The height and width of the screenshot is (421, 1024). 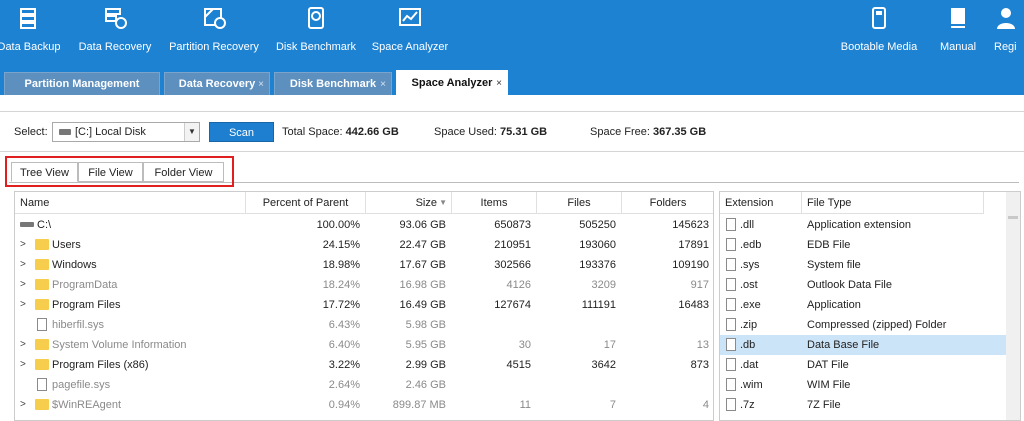 What do you see at coordinates (410, 17) in the screenshot?
I see `space-analyzer-icon` at bounding box center [410, 17].